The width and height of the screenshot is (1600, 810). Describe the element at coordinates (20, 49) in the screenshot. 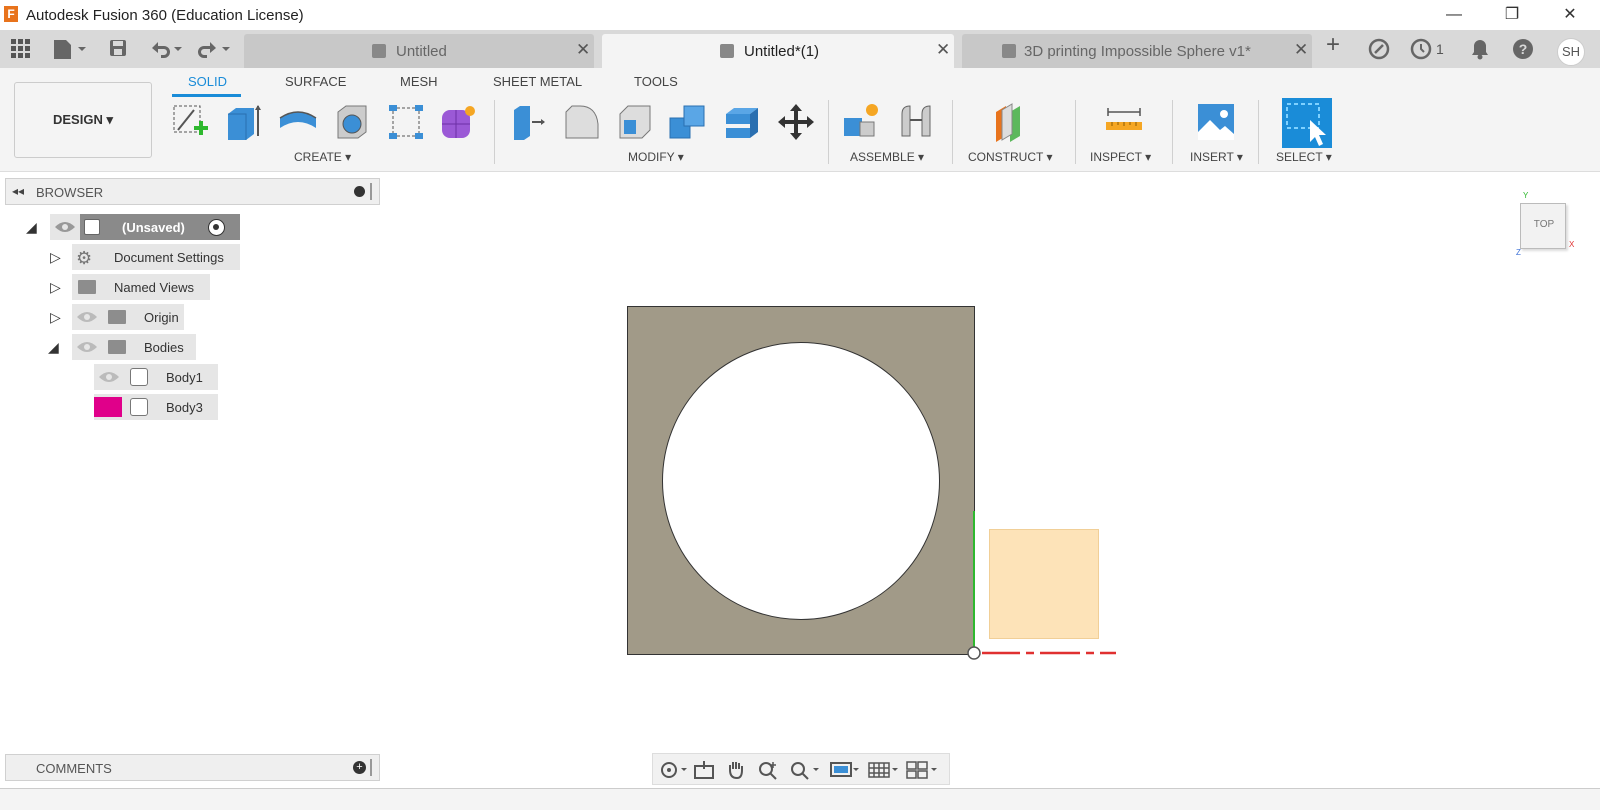

I see `data-panel-grid-icon` at that location.